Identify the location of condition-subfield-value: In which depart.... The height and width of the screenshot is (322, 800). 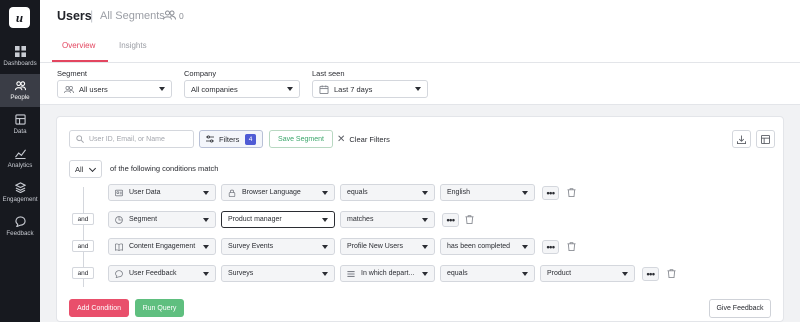
(388, 273).